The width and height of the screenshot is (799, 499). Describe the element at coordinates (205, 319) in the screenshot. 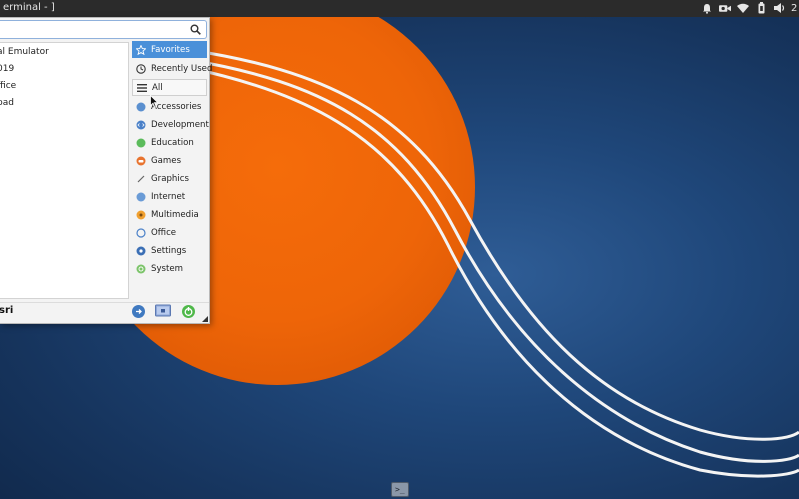

I see `resize-grip-icon` at that location.